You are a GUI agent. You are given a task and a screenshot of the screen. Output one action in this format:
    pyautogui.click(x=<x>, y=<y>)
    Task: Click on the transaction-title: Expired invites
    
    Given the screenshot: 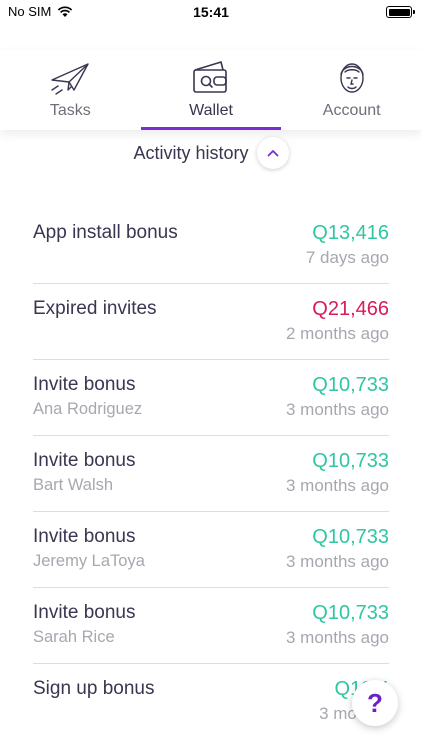 What is the action you would take?
    pyautogui.click(x=95, y=308)
    